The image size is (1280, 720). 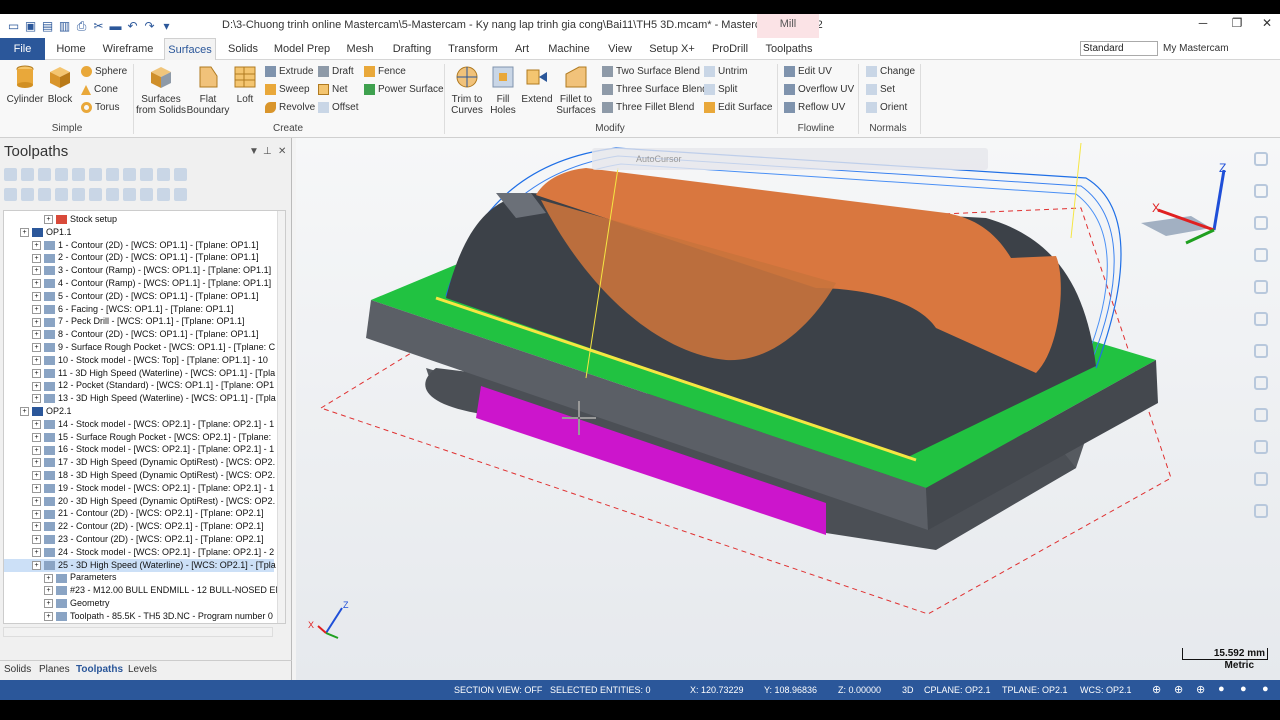 What do you see at coordinates (44, 194) in the screenshot?
I see `toggle-post-icon` at bounding box center [44, 194].